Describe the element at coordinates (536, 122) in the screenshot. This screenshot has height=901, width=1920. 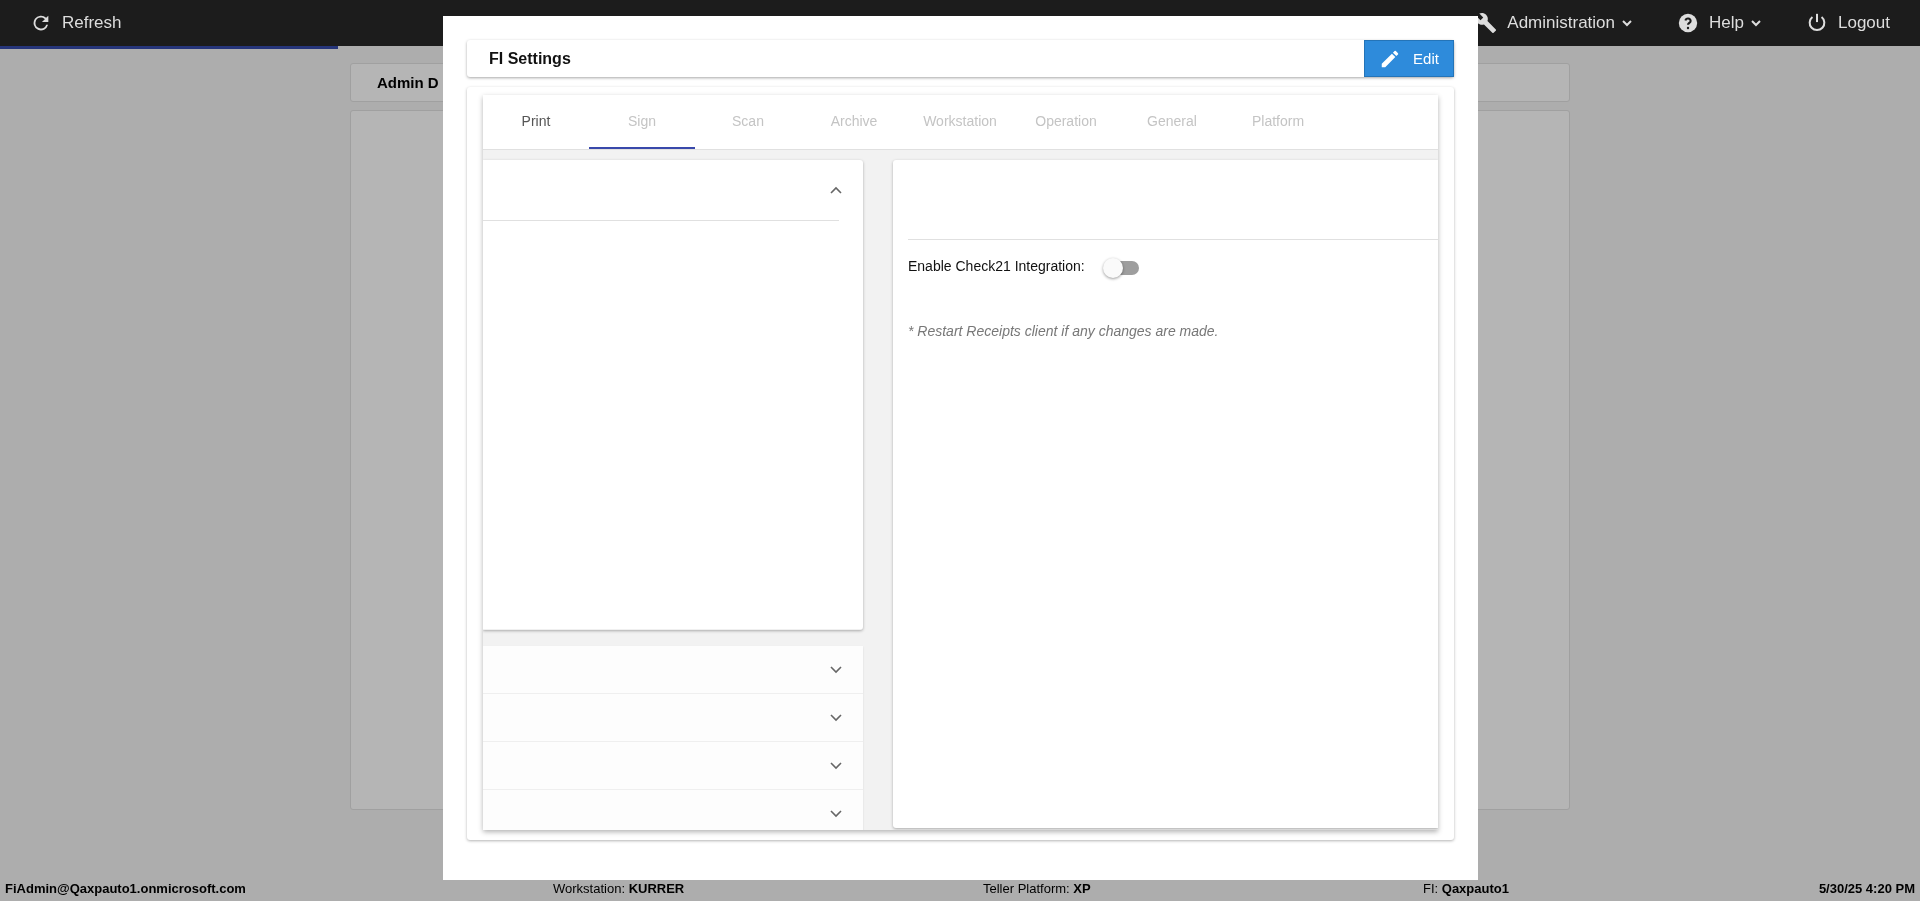
I see `tab: Print` at that location.